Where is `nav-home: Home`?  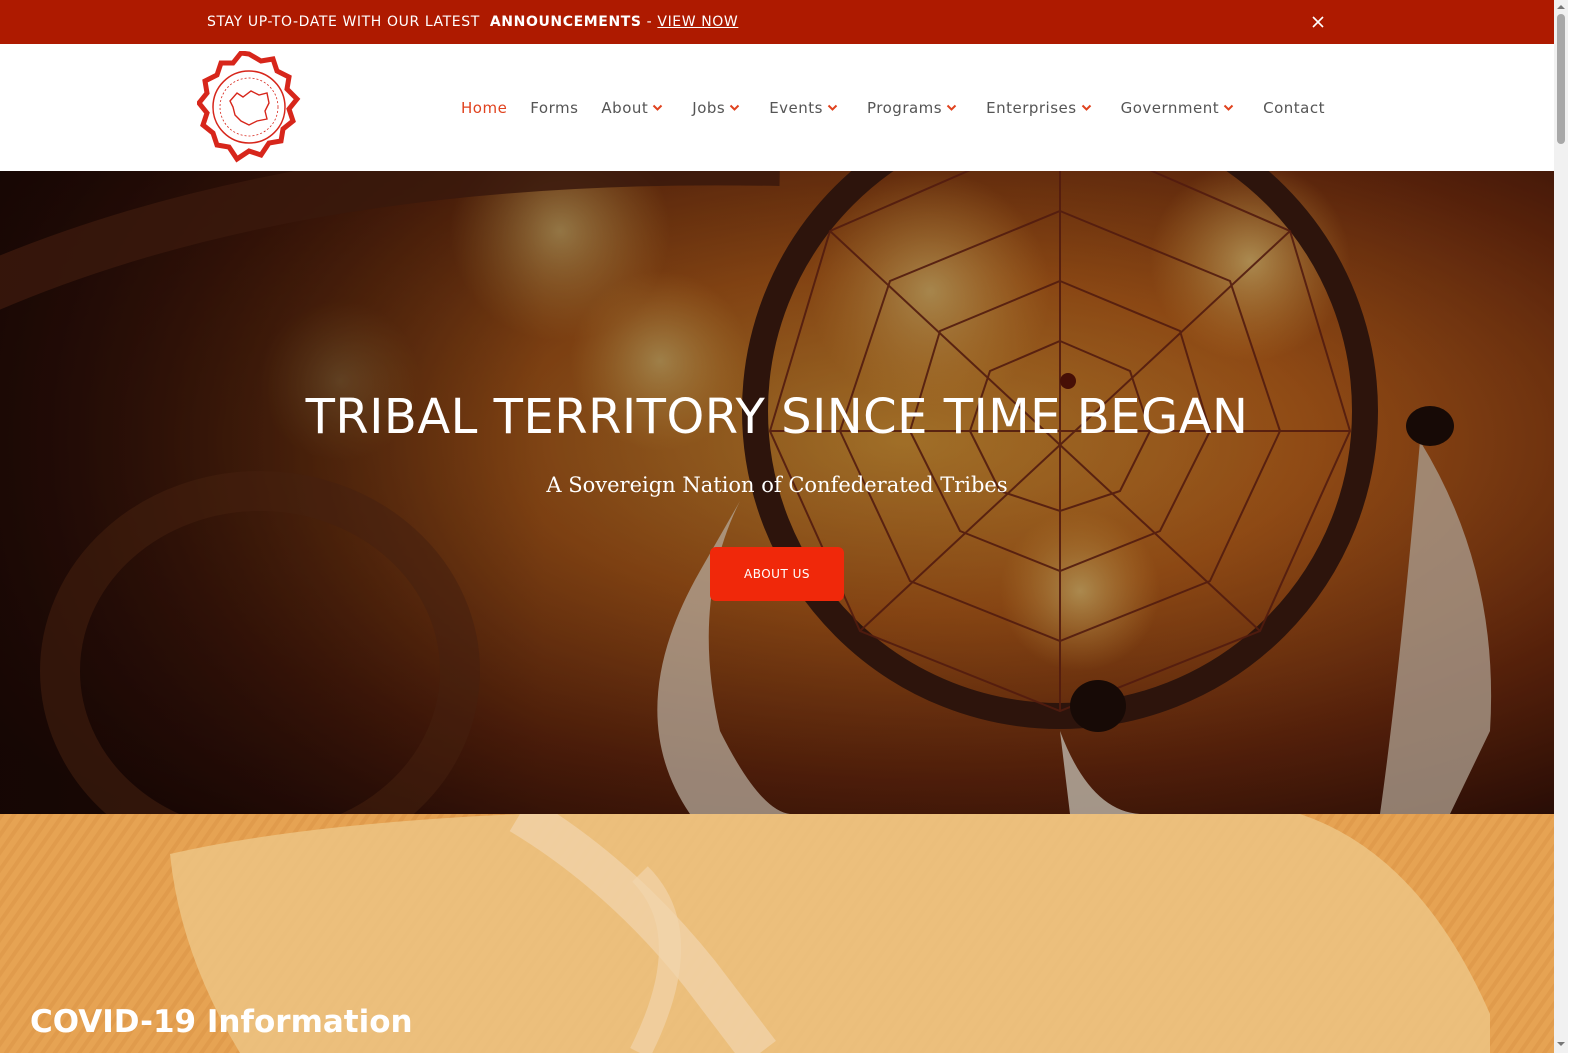 nav-home: Home is located at coordinates (484, 108).